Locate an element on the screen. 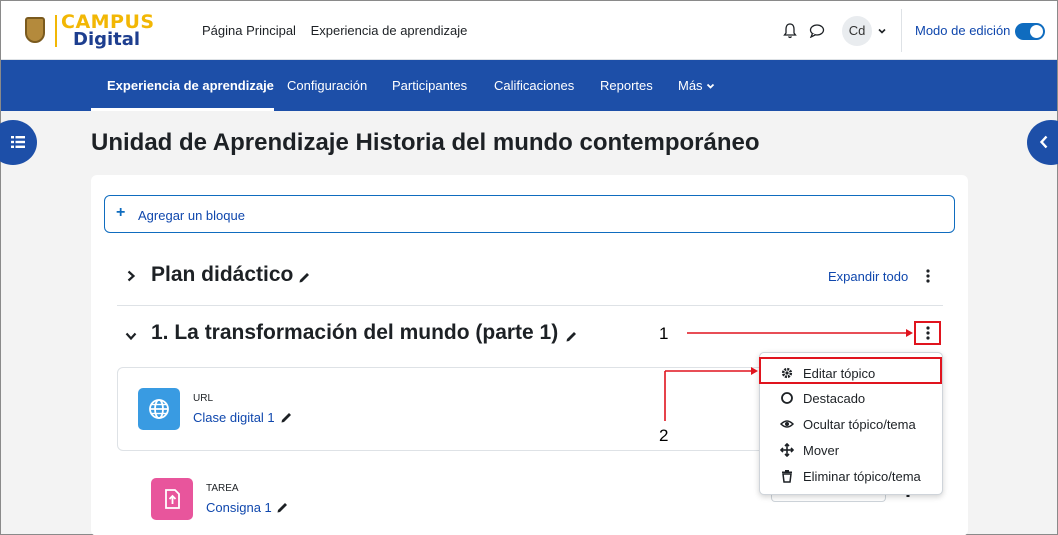  menu-item-highlight: Destacado is located at coordinates (851, 398).